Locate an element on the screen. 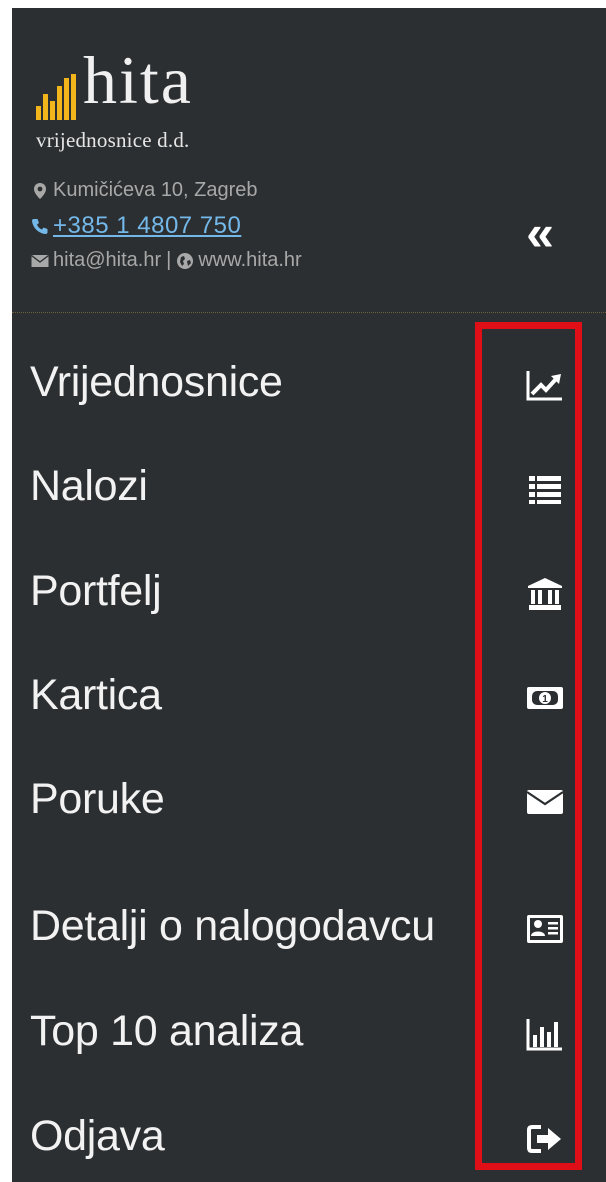  brand: hita vrijednosnice d.d. is located at coordinates (216, 105).